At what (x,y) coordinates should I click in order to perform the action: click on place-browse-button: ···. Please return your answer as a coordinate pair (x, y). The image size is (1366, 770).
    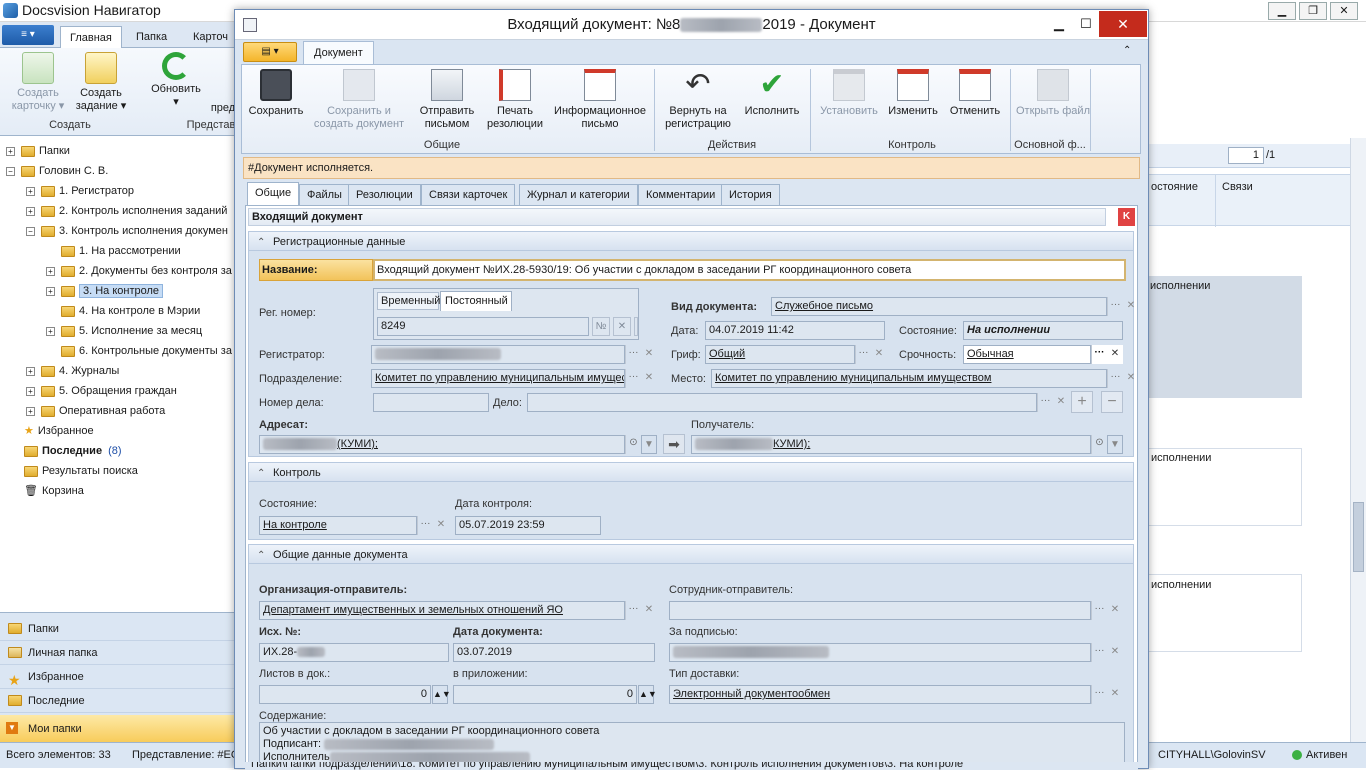
    Looking at the image, I should click on (1115, 378).